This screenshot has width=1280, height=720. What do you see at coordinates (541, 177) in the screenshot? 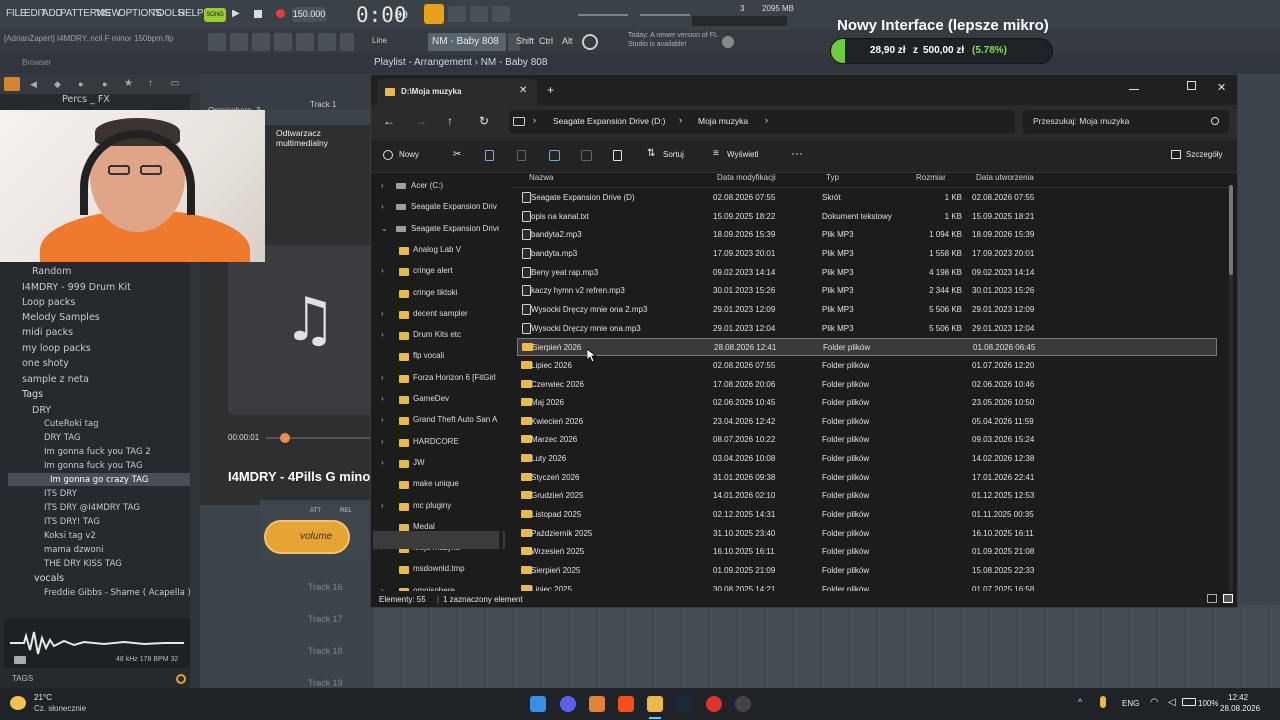
I see `column-name: Nazwa` at bounding box center [541, 177].